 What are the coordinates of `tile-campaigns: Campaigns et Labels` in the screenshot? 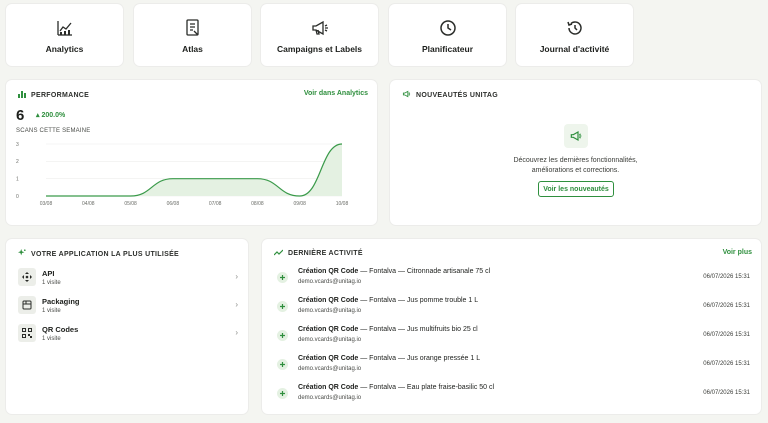 It's located at (319, 35).